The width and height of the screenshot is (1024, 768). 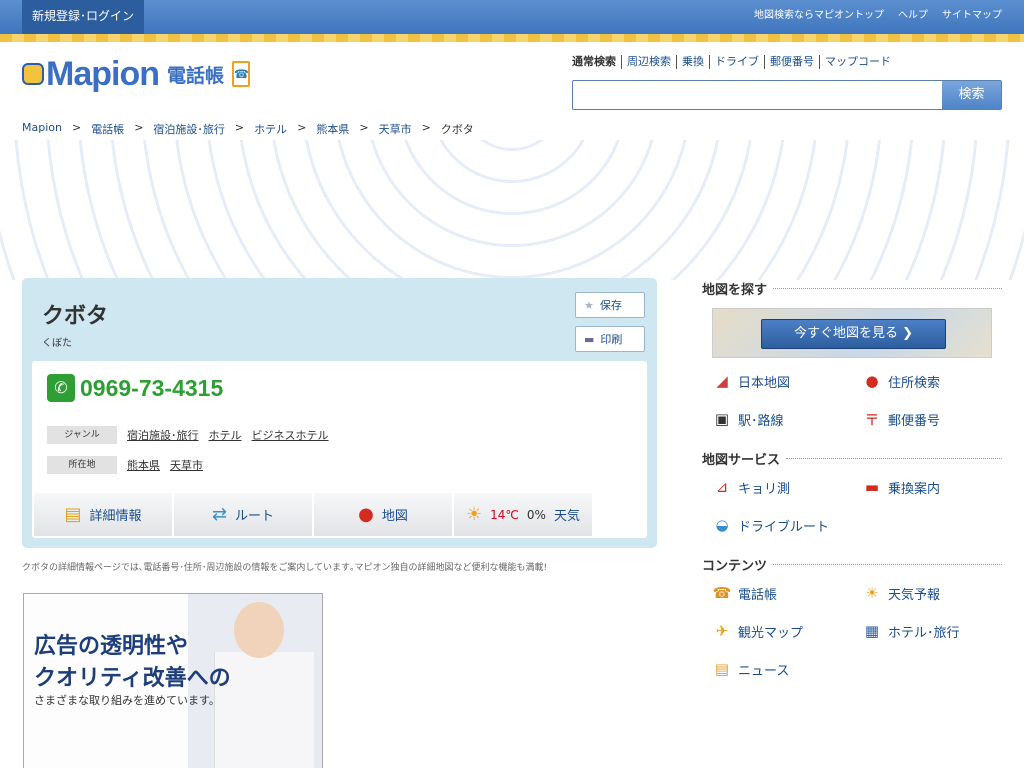 What do you see at coordinates (971, 95) in the screenshot?
I see `search-button: 検索` at bounding box center [971, 95].